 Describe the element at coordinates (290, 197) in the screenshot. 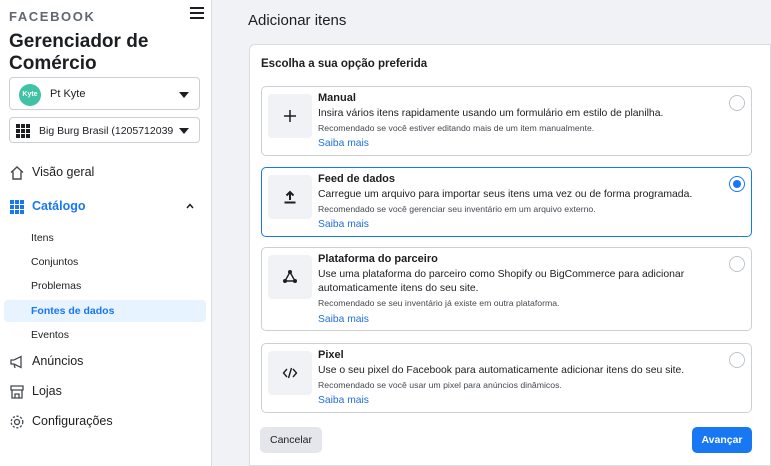

I see `upload-icon` at that location.